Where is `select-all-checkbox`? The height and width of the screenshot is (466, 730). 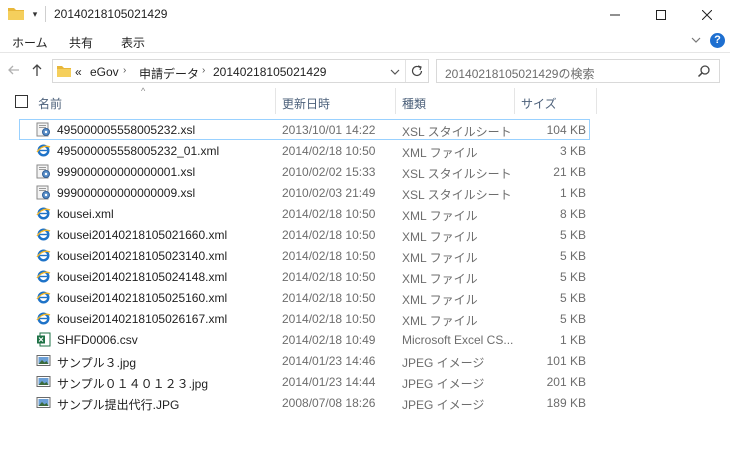
select-all-checkbox is located at coordinates (21, 101).